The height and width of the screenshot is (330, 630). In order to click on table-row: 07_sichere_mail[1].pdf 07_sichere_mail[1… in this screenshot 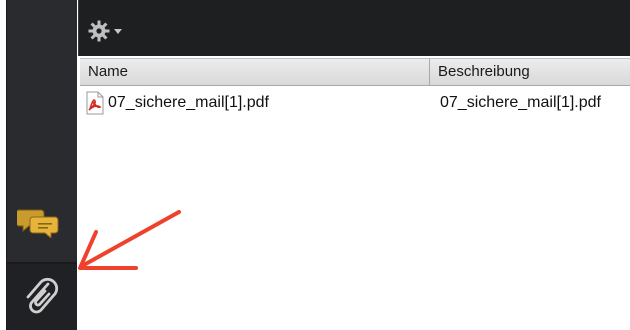, I will do `click(355, 103)`.